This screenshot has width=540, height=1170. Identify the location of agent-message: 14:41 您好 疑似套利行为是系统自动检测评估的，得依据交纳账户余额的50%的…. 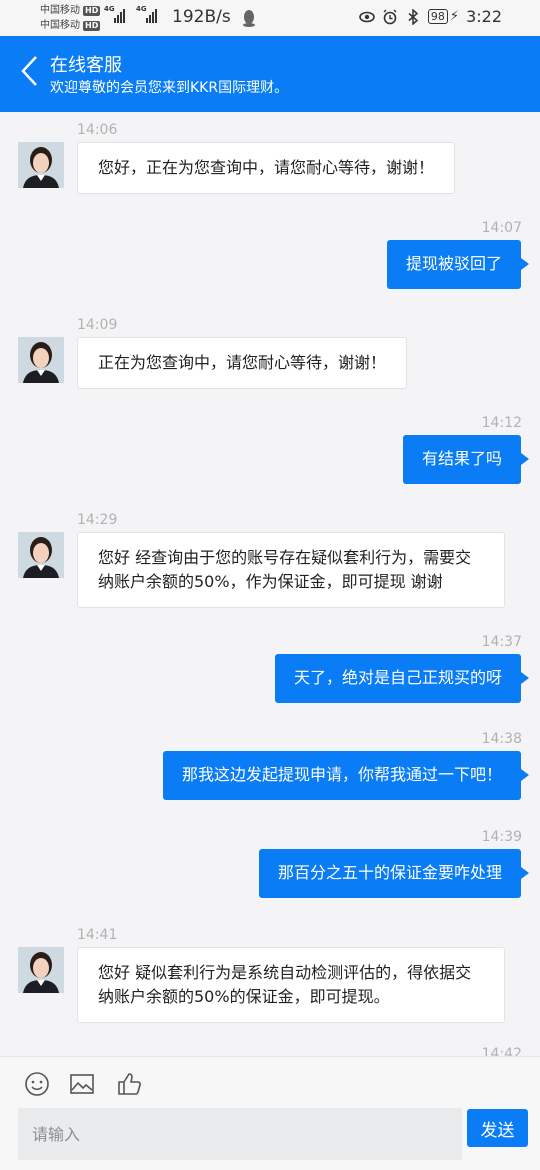
(270, 982).